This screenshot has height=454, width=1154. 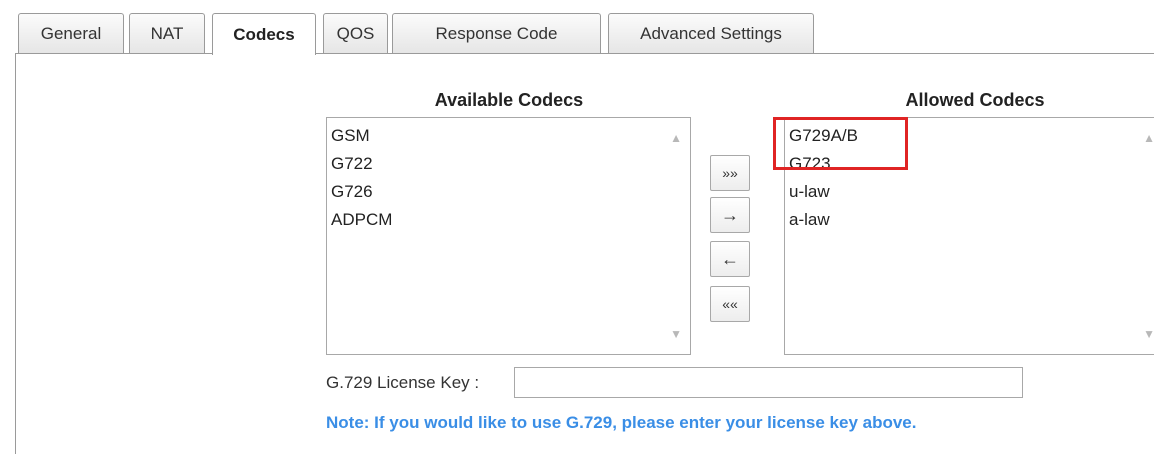 I want to click on tab-qos: QOS, so click(x=355, y=33).